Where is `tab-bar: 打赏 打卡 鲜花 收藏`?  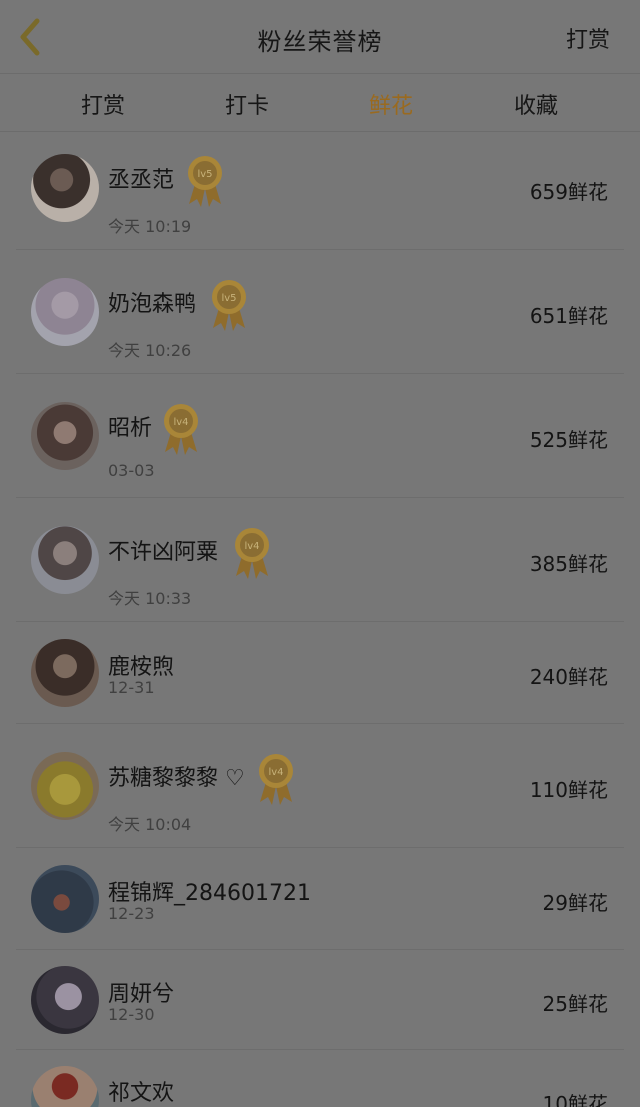
tab-bar: 打赏 打卡 鲜花 收藏 is located at coordinates (320, 103).